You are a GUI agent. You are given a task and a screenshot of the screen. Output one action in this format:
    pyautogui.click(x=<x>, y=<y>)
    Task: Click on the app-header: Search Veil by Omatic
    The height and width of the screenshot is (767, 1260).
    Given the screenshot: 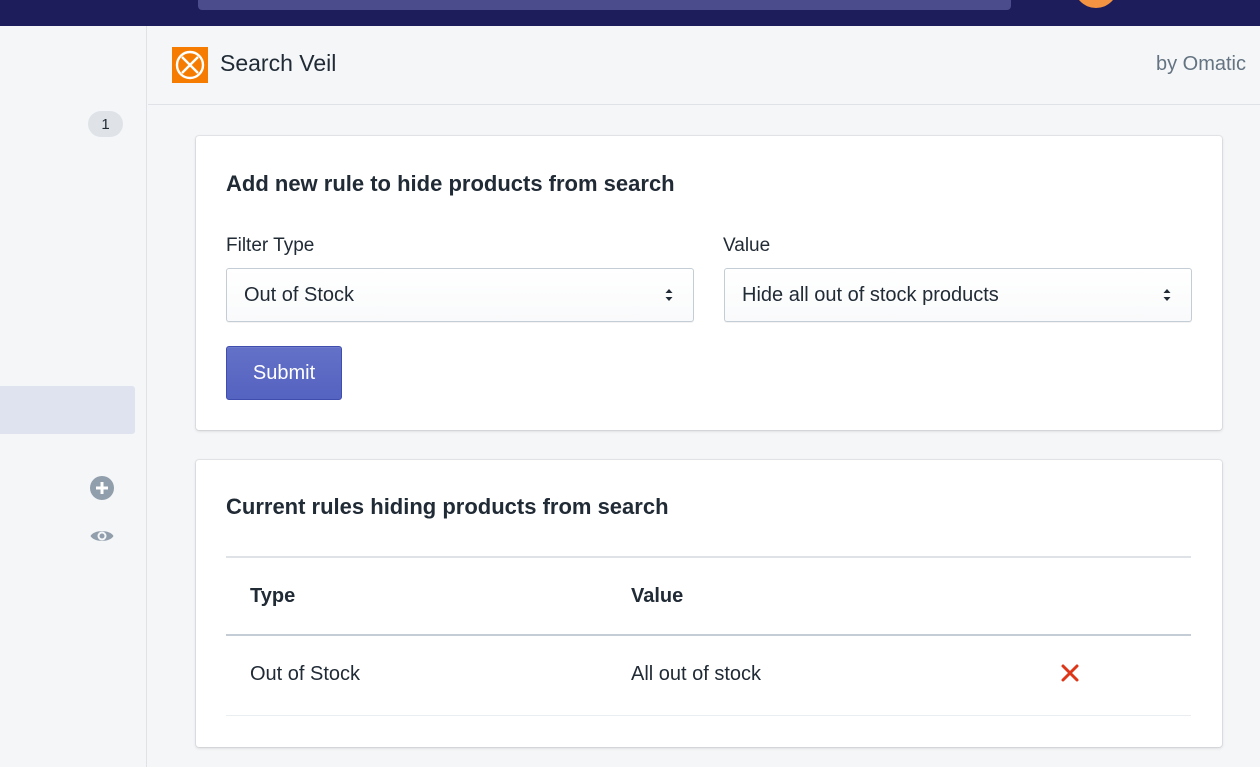 What is the action you would take?
    pyautogui.click(x=704, y=65)
    